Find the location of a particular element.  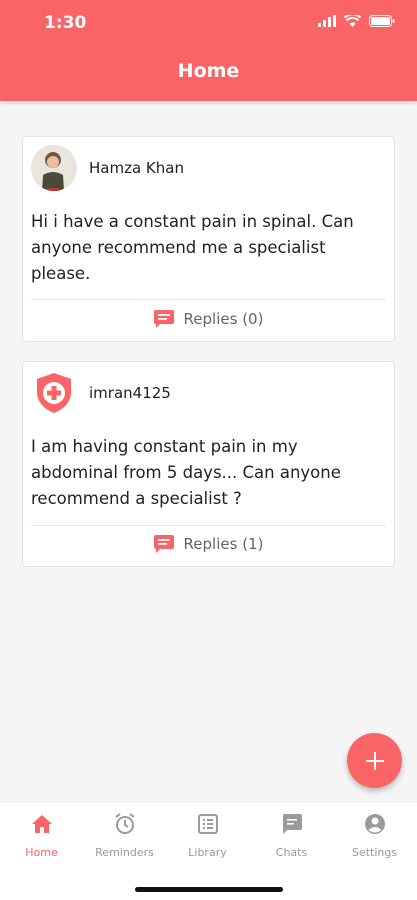

tab-label: Reminders is located at coordinates (124, 852).